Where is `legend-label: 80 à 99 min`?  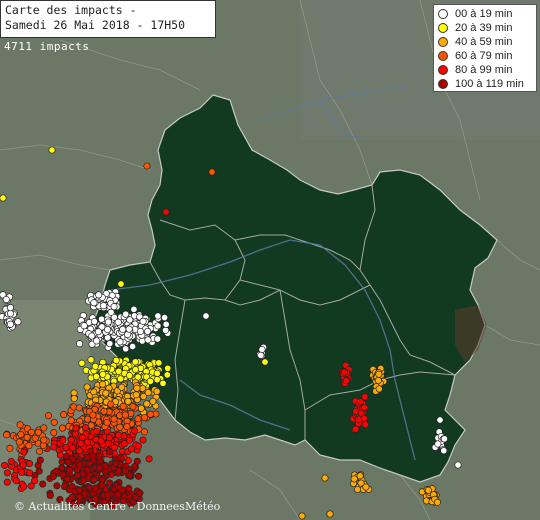
legend-label: 80 à 99 min is located at coordinates (484, 70).